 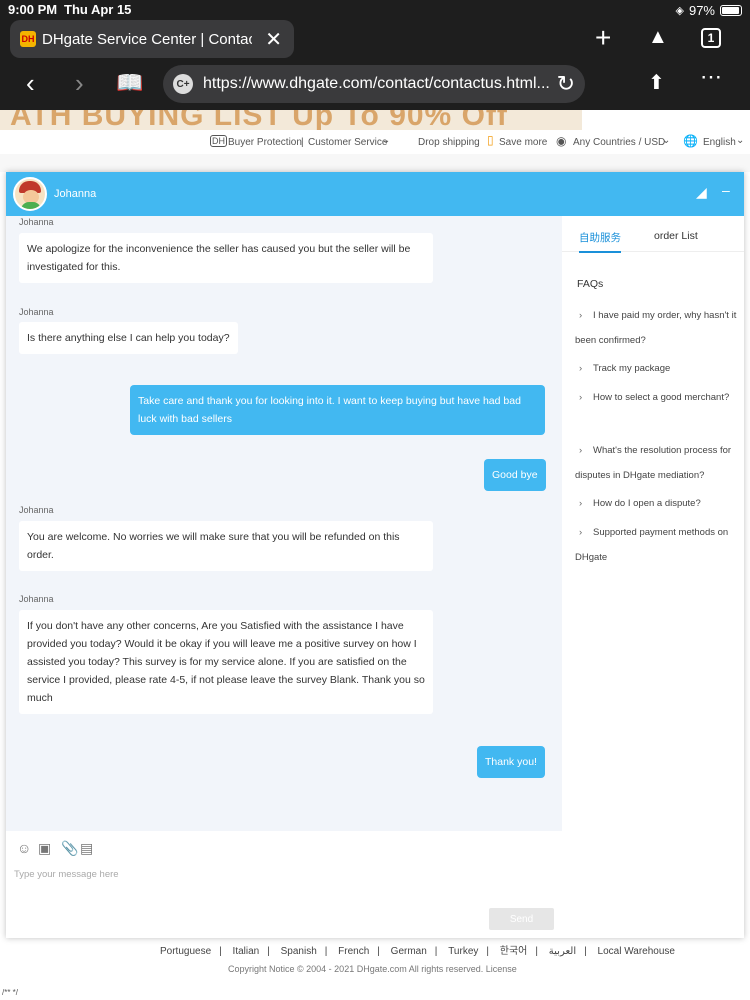 I want to click on footer-link: 한국어, so click(x=514, y=951).